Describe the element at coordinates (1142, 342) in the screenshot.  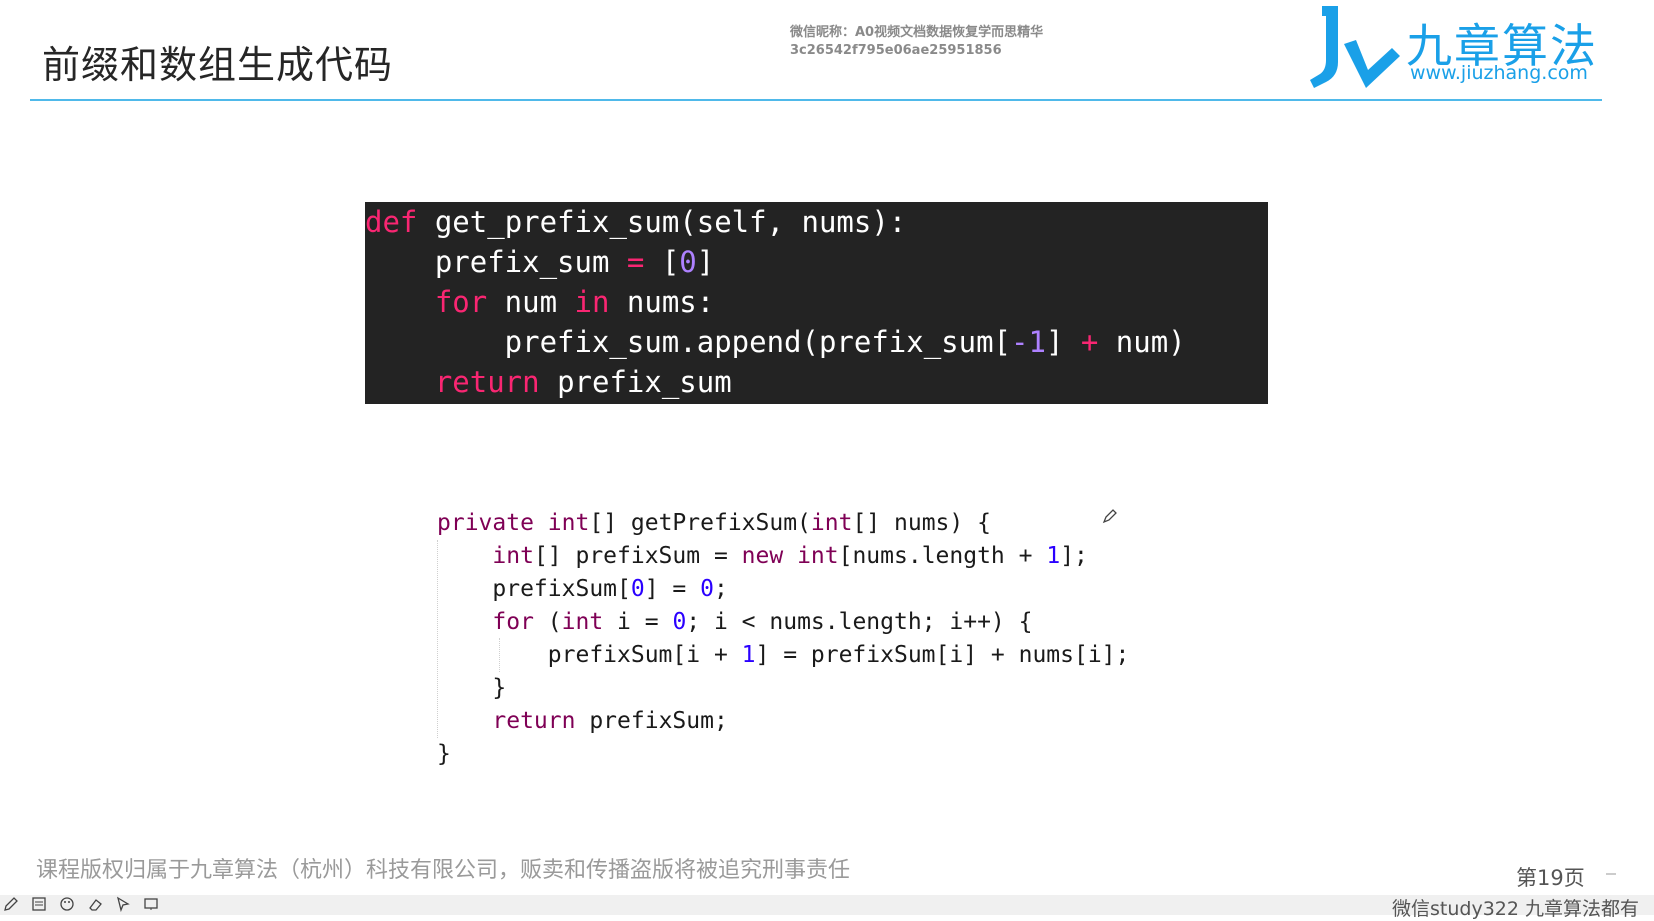
I see `code-text: num)` at that location.